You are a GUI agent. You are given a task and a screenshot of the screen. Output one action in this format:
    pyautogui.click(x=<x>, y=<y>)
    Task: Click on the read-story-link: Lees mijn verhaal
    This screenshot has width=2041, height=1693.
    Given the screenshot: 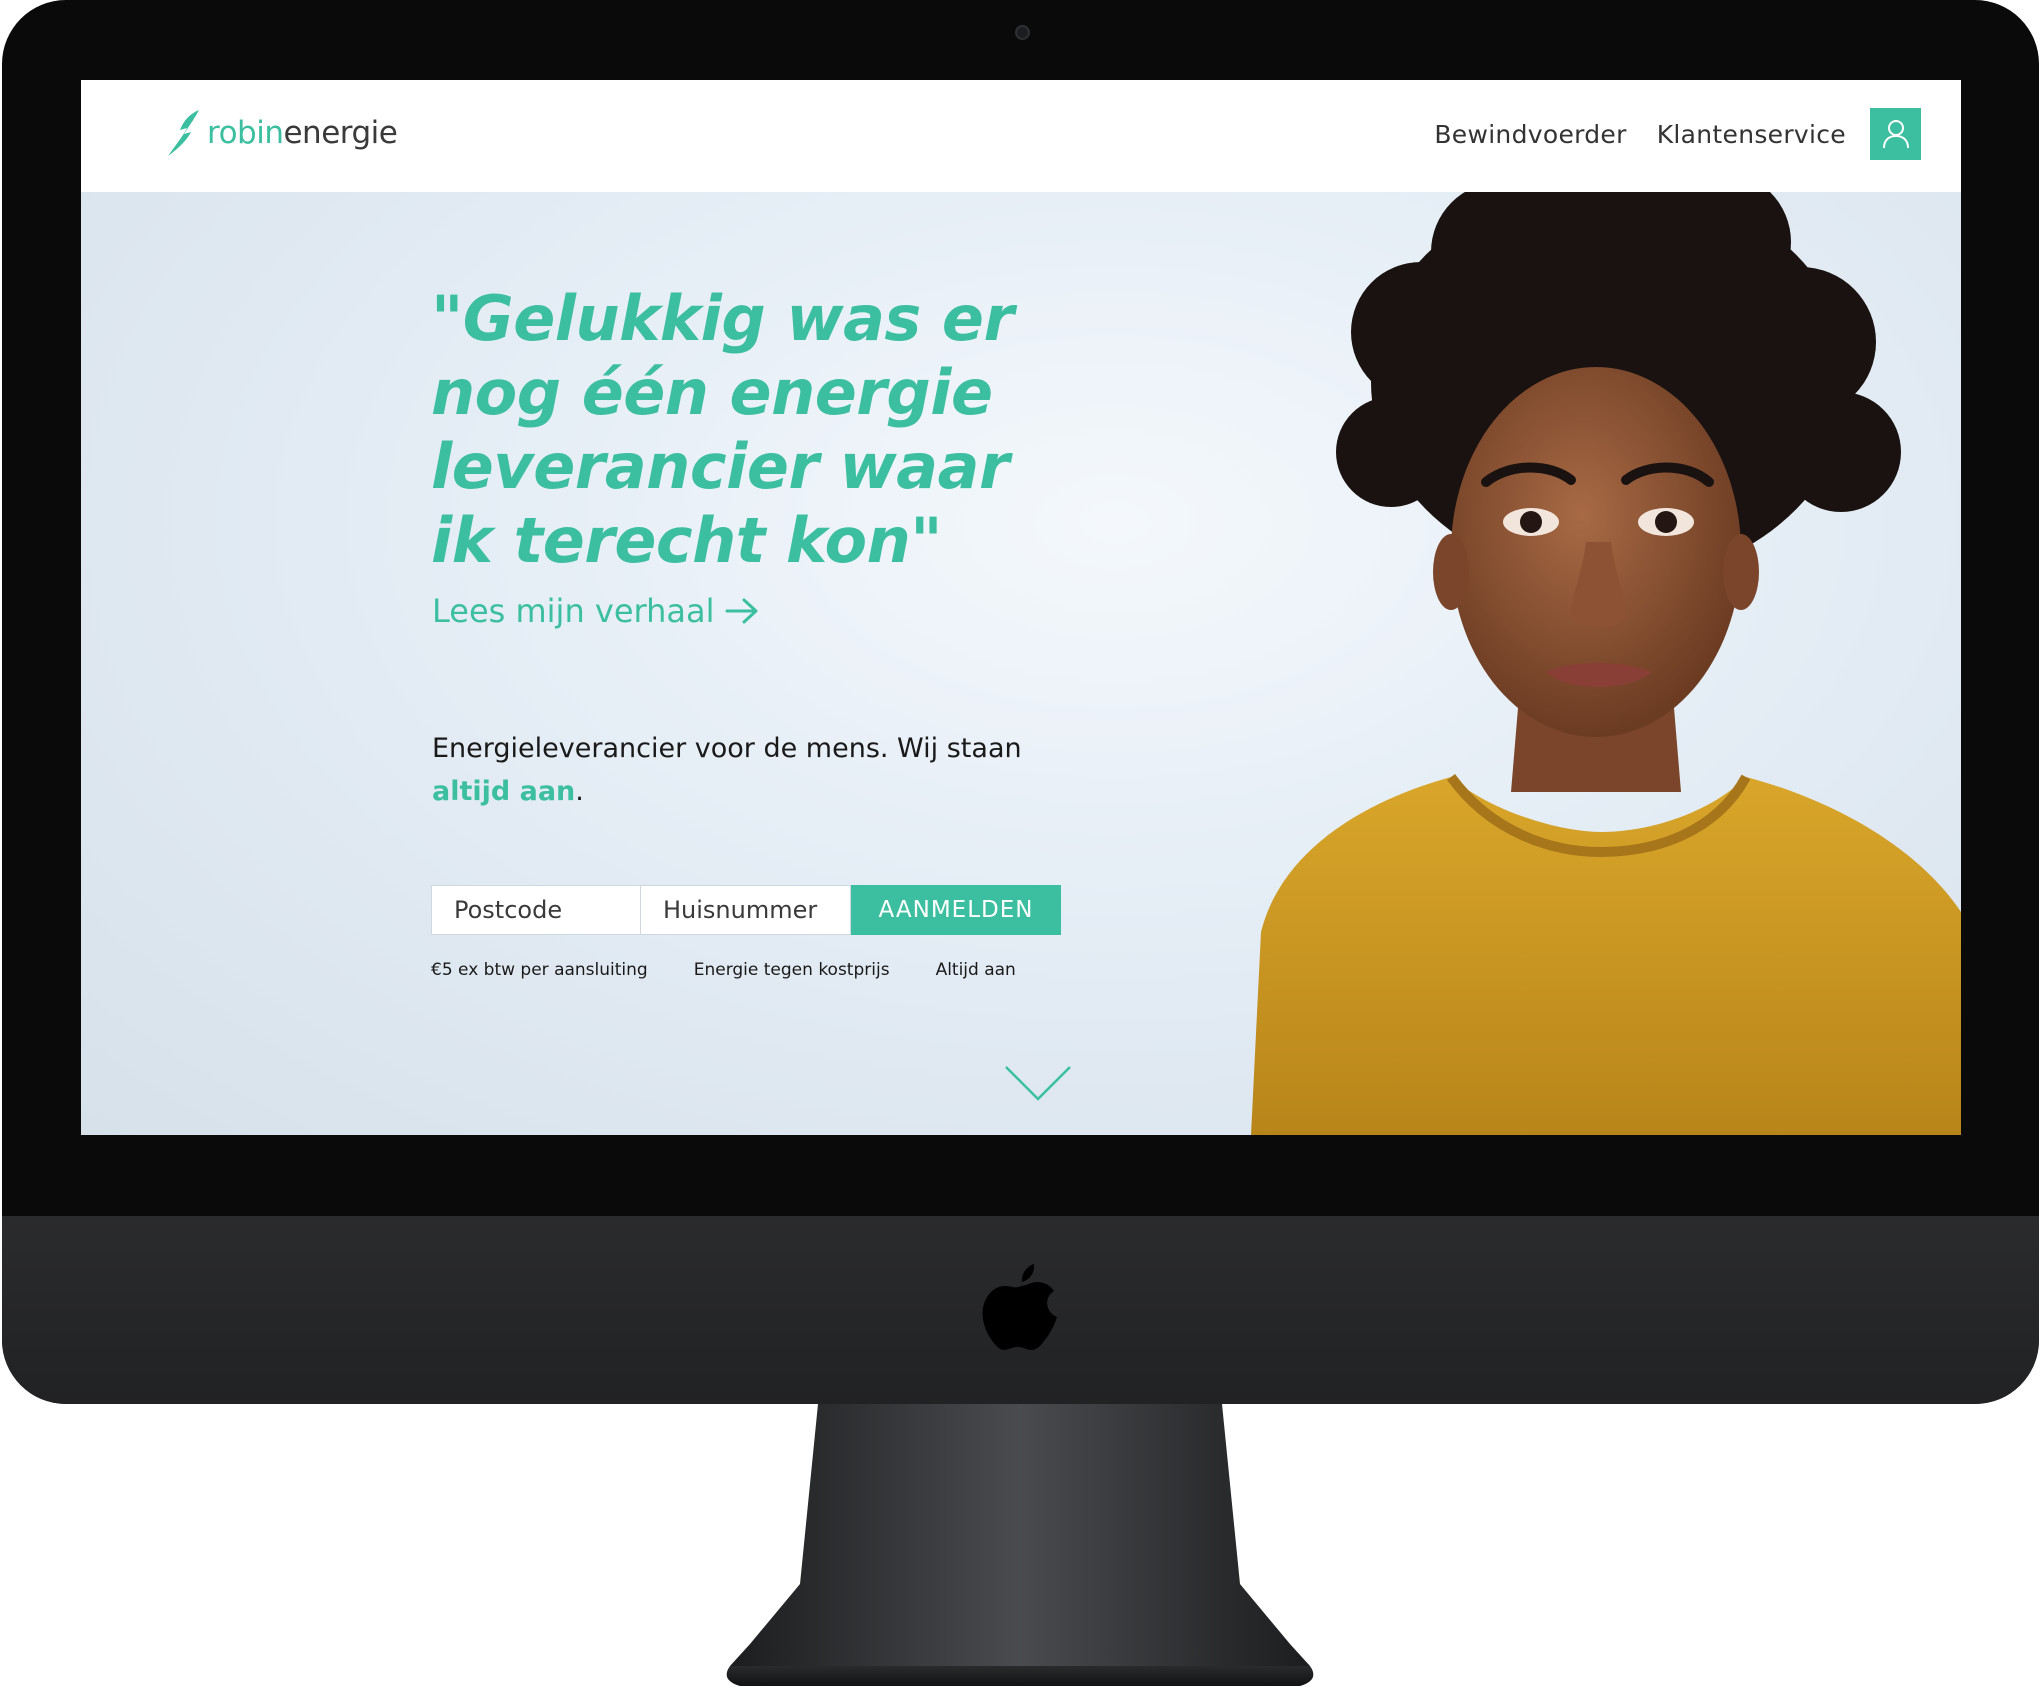 What is the action you would take?
    pyautogui.click(x=595, y=611)
    